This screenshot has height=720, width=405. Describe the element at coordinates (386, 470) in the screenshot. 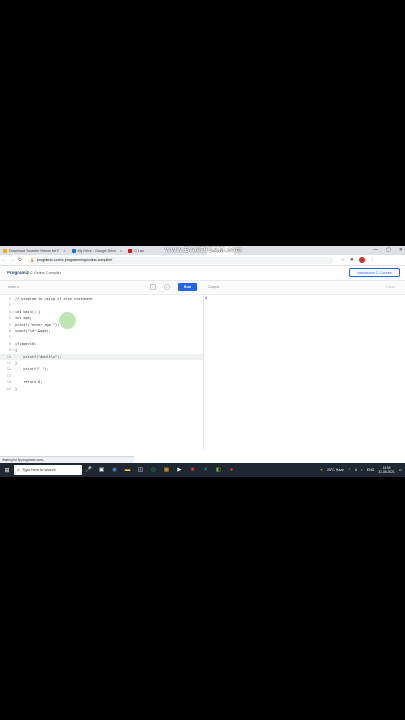

I see `clock: 14:59 31-08-2021` at that location.